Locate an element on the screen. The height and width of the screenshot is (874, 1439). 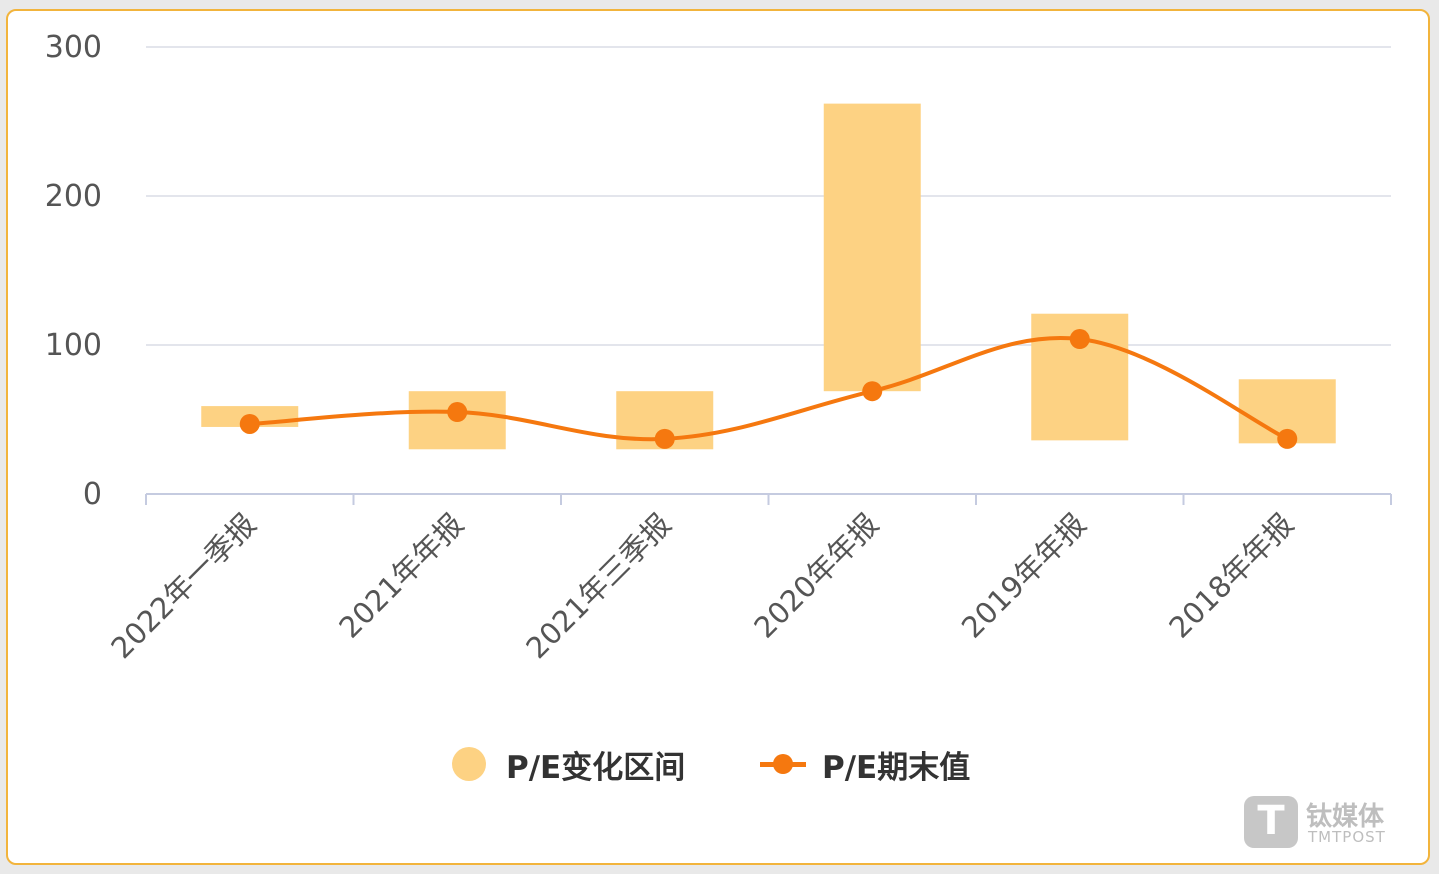
x-tick-label: 2020年年报 is located at coordinates (816, 576).